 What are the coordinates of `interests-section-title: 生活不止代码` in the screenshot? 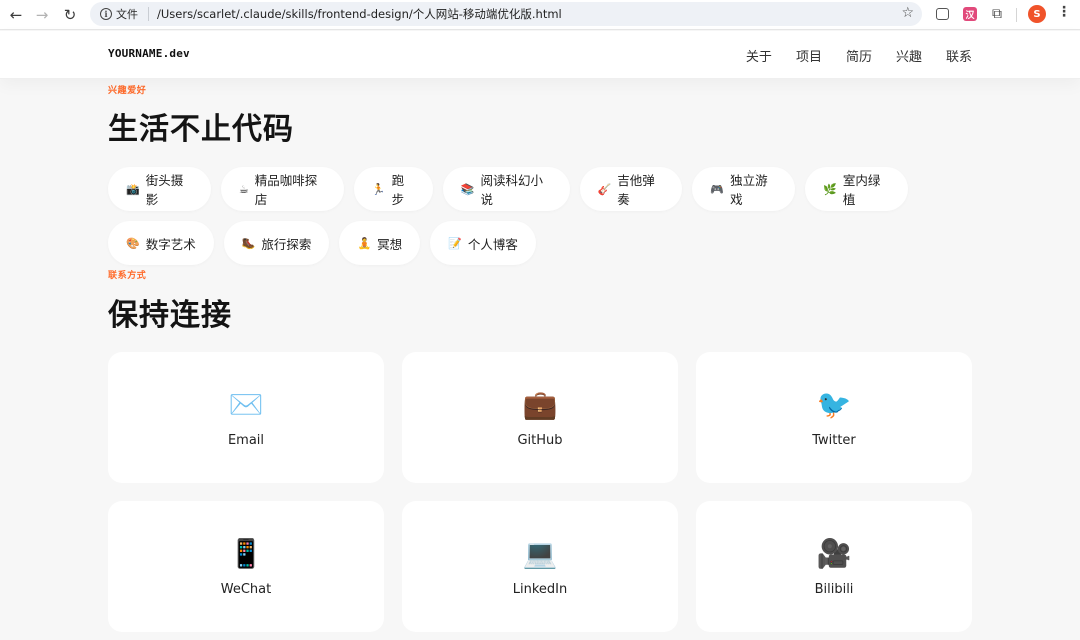 It's located at (201, 129).